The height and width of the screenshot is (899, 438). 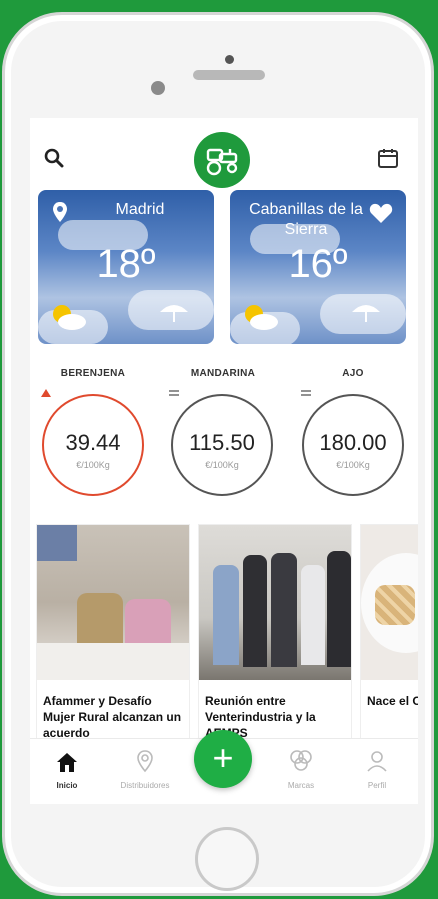 I want to click on add-fab-button: +, so click(x=223, y=759).